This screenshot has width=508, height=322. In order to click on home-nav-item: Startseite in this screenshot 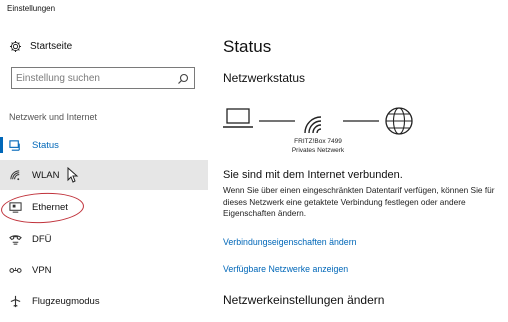, I will do `click(40, 46)`.